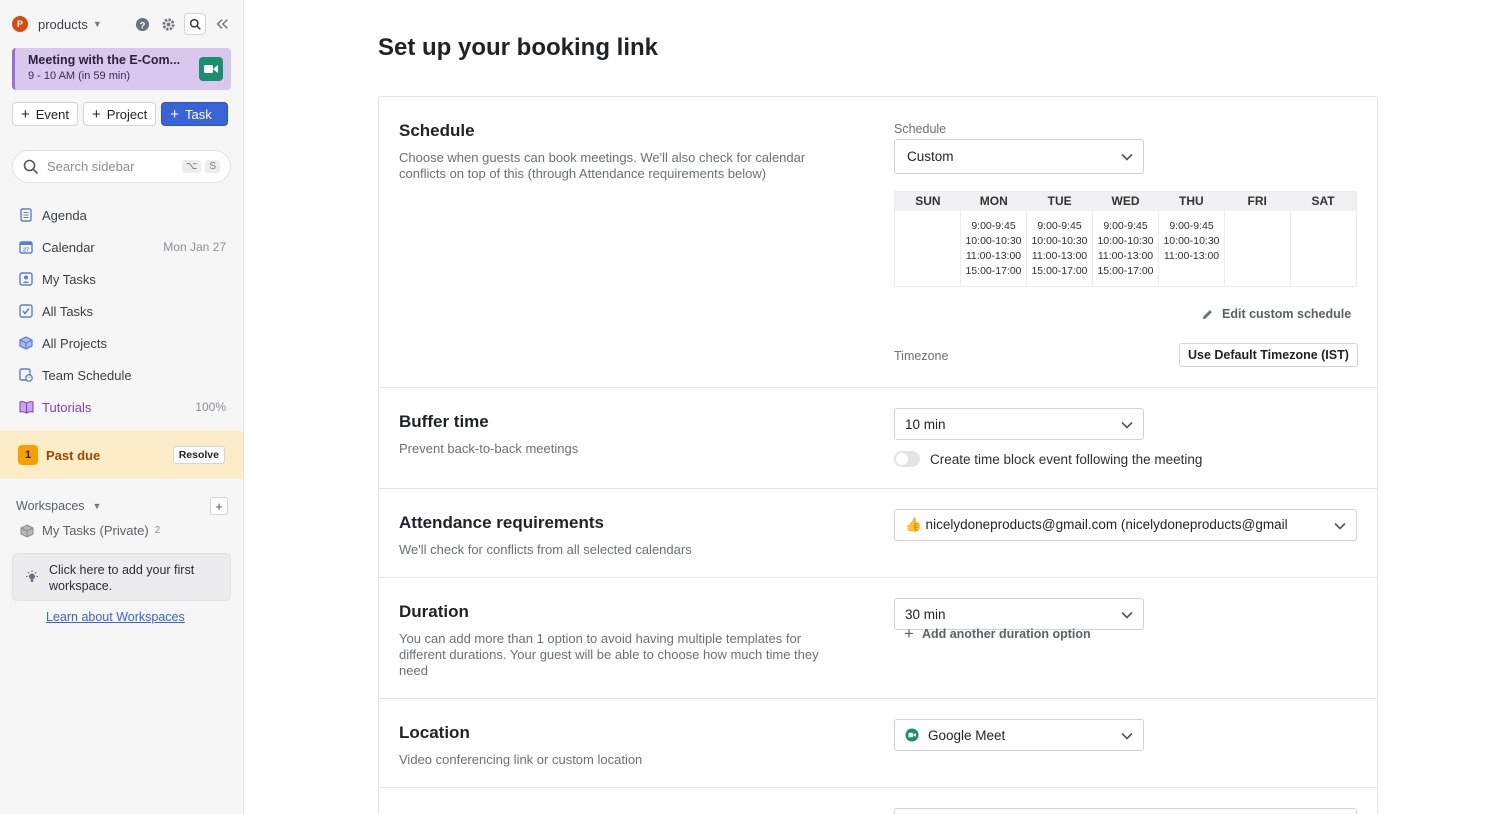  I want to click on sidebar-item-all-tasks: All Tasks, so click(122, 311).